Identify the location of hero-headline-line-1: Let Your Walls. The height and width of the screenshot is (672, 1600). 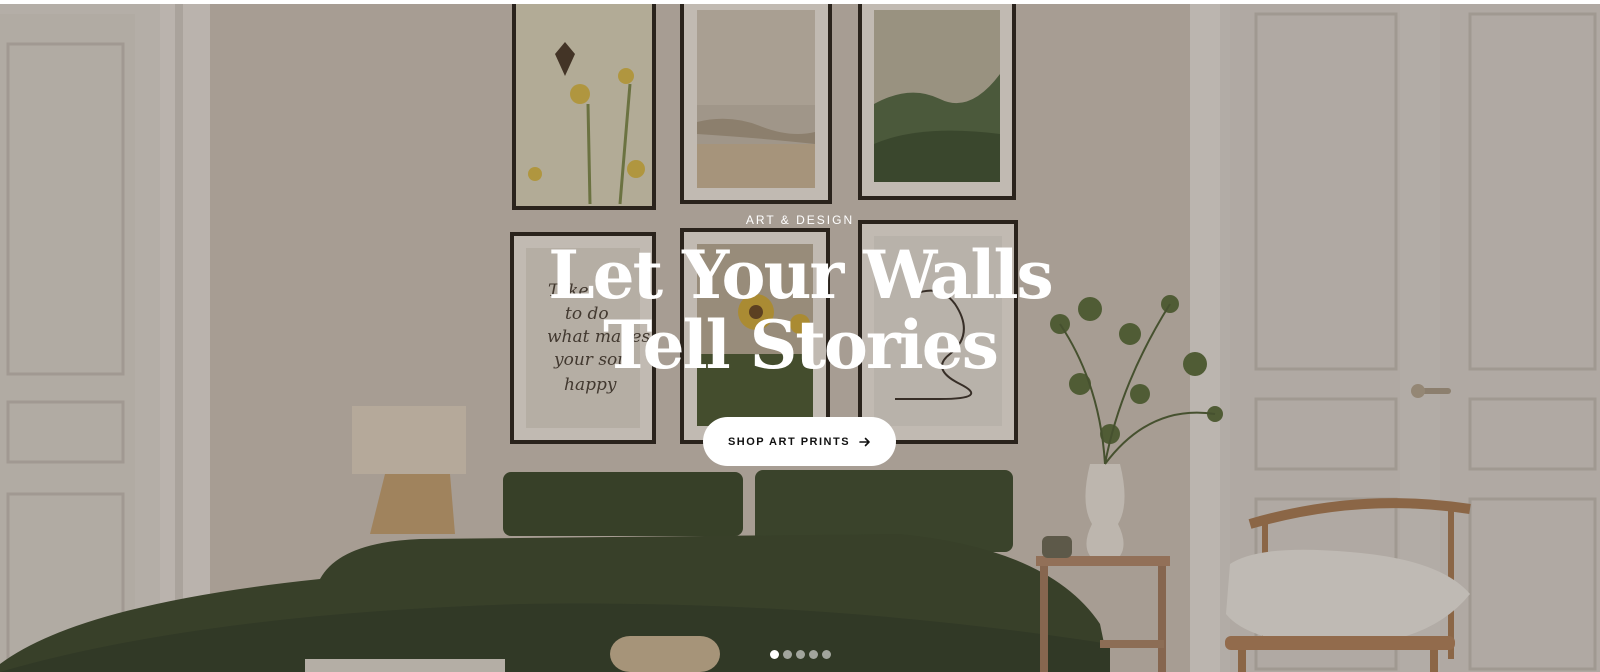
(800, 275).